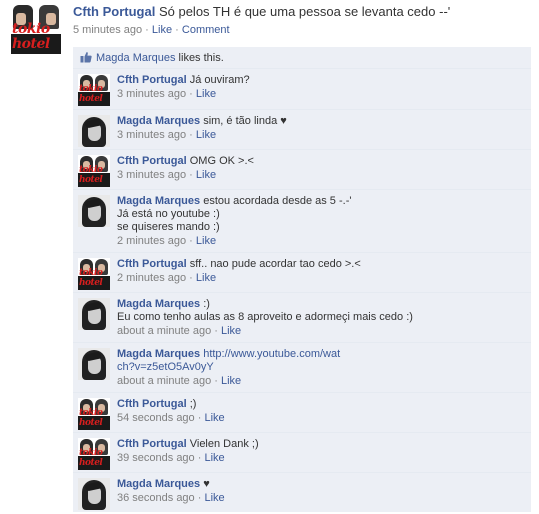 This screenshot has height=514, width=539. Describe the element at coordinates (156, 498) in the screenshot. I see `comment-timestamp: 36 seconds ago` at that location.